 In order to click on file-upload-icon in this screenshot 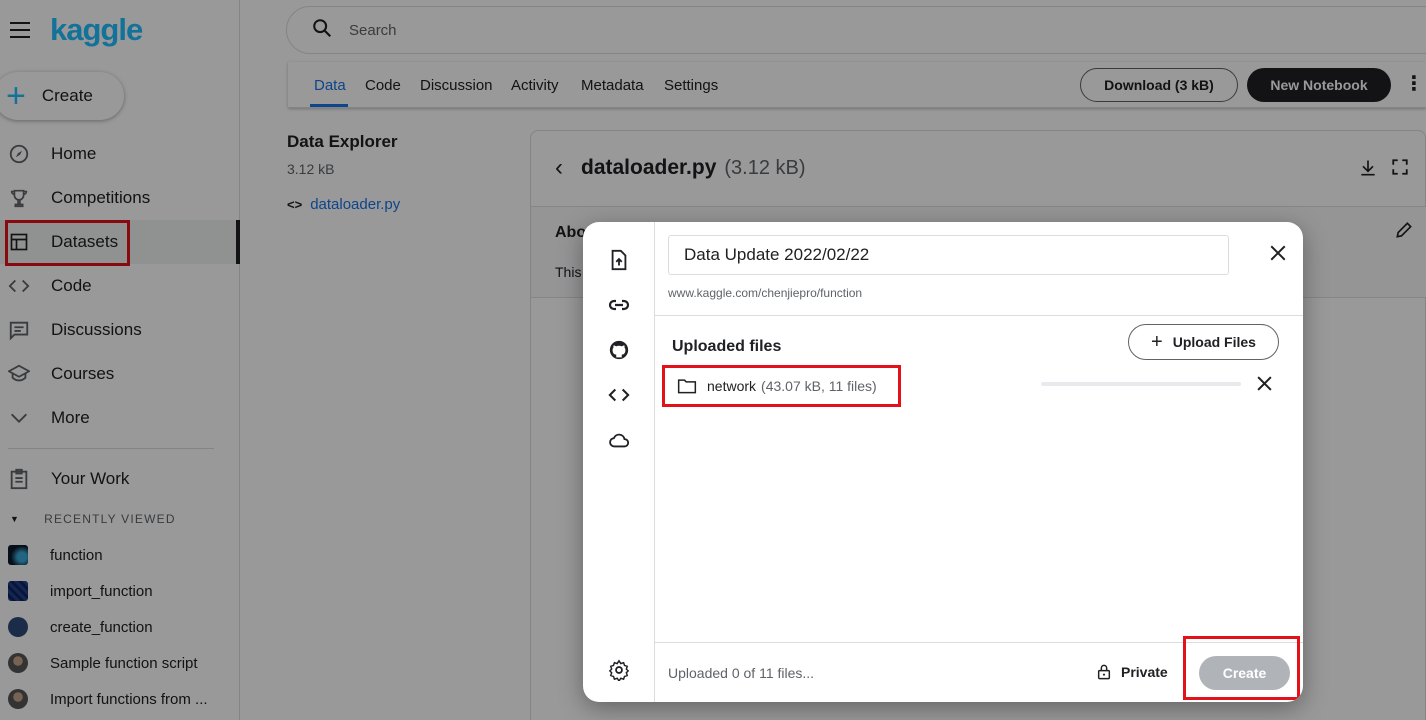, I will do `click(619, 260)`.